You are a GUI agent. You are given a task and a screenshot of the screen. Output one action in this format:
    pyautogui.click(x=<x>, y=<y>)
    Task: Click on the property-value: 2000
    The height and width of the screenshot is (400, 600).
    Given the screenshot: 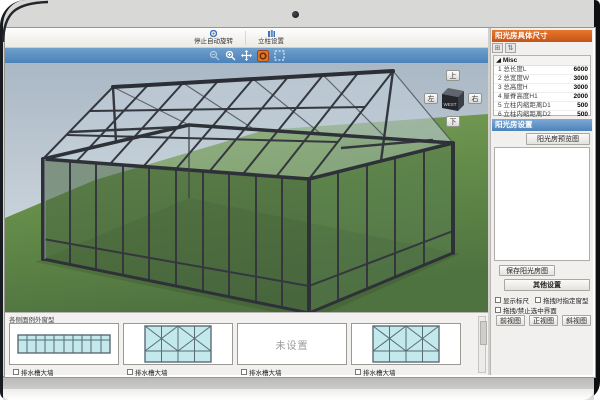 What is the action you would take?
    pyautogui.click(x=581, y=97)
    